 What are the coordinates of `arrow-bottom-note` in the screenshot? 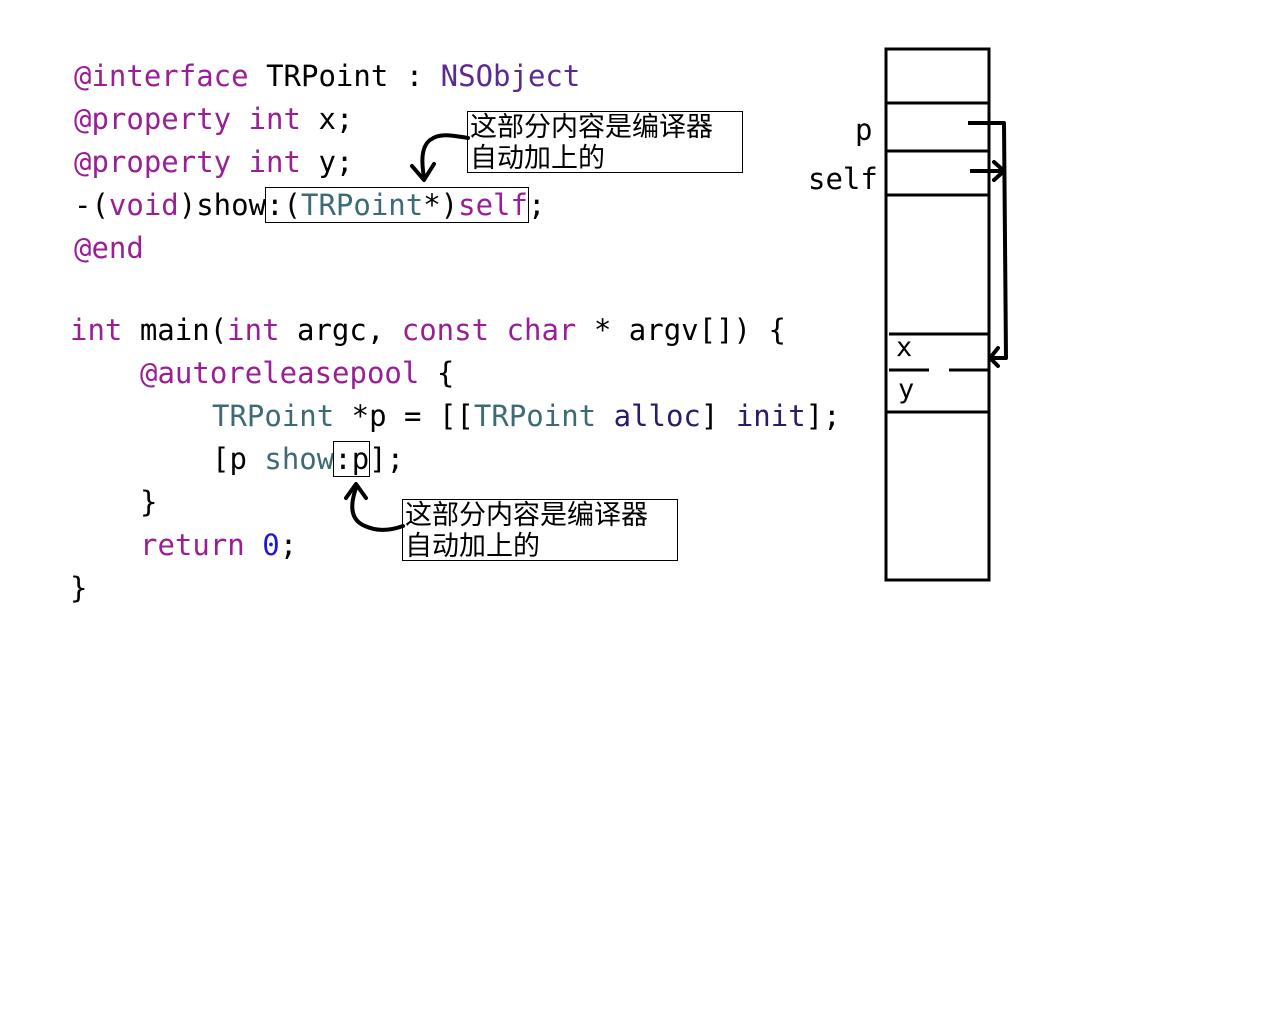 It's located at (377, 509).